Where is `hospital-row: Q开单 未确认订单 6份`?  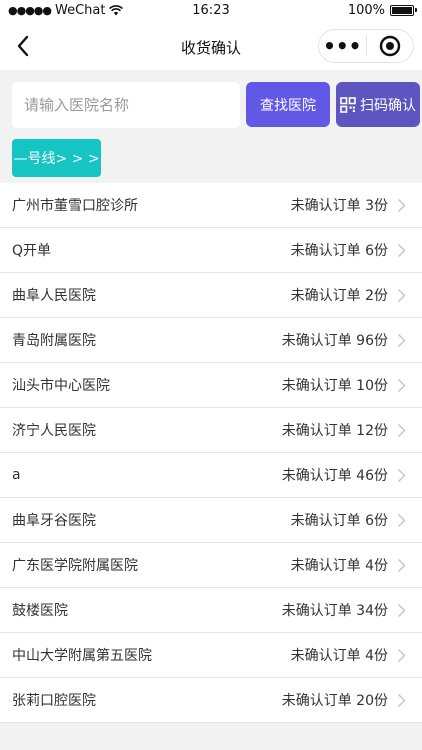 hospital-row: Q开单 未确认订单 6份 is located at coordinates (211, 250).